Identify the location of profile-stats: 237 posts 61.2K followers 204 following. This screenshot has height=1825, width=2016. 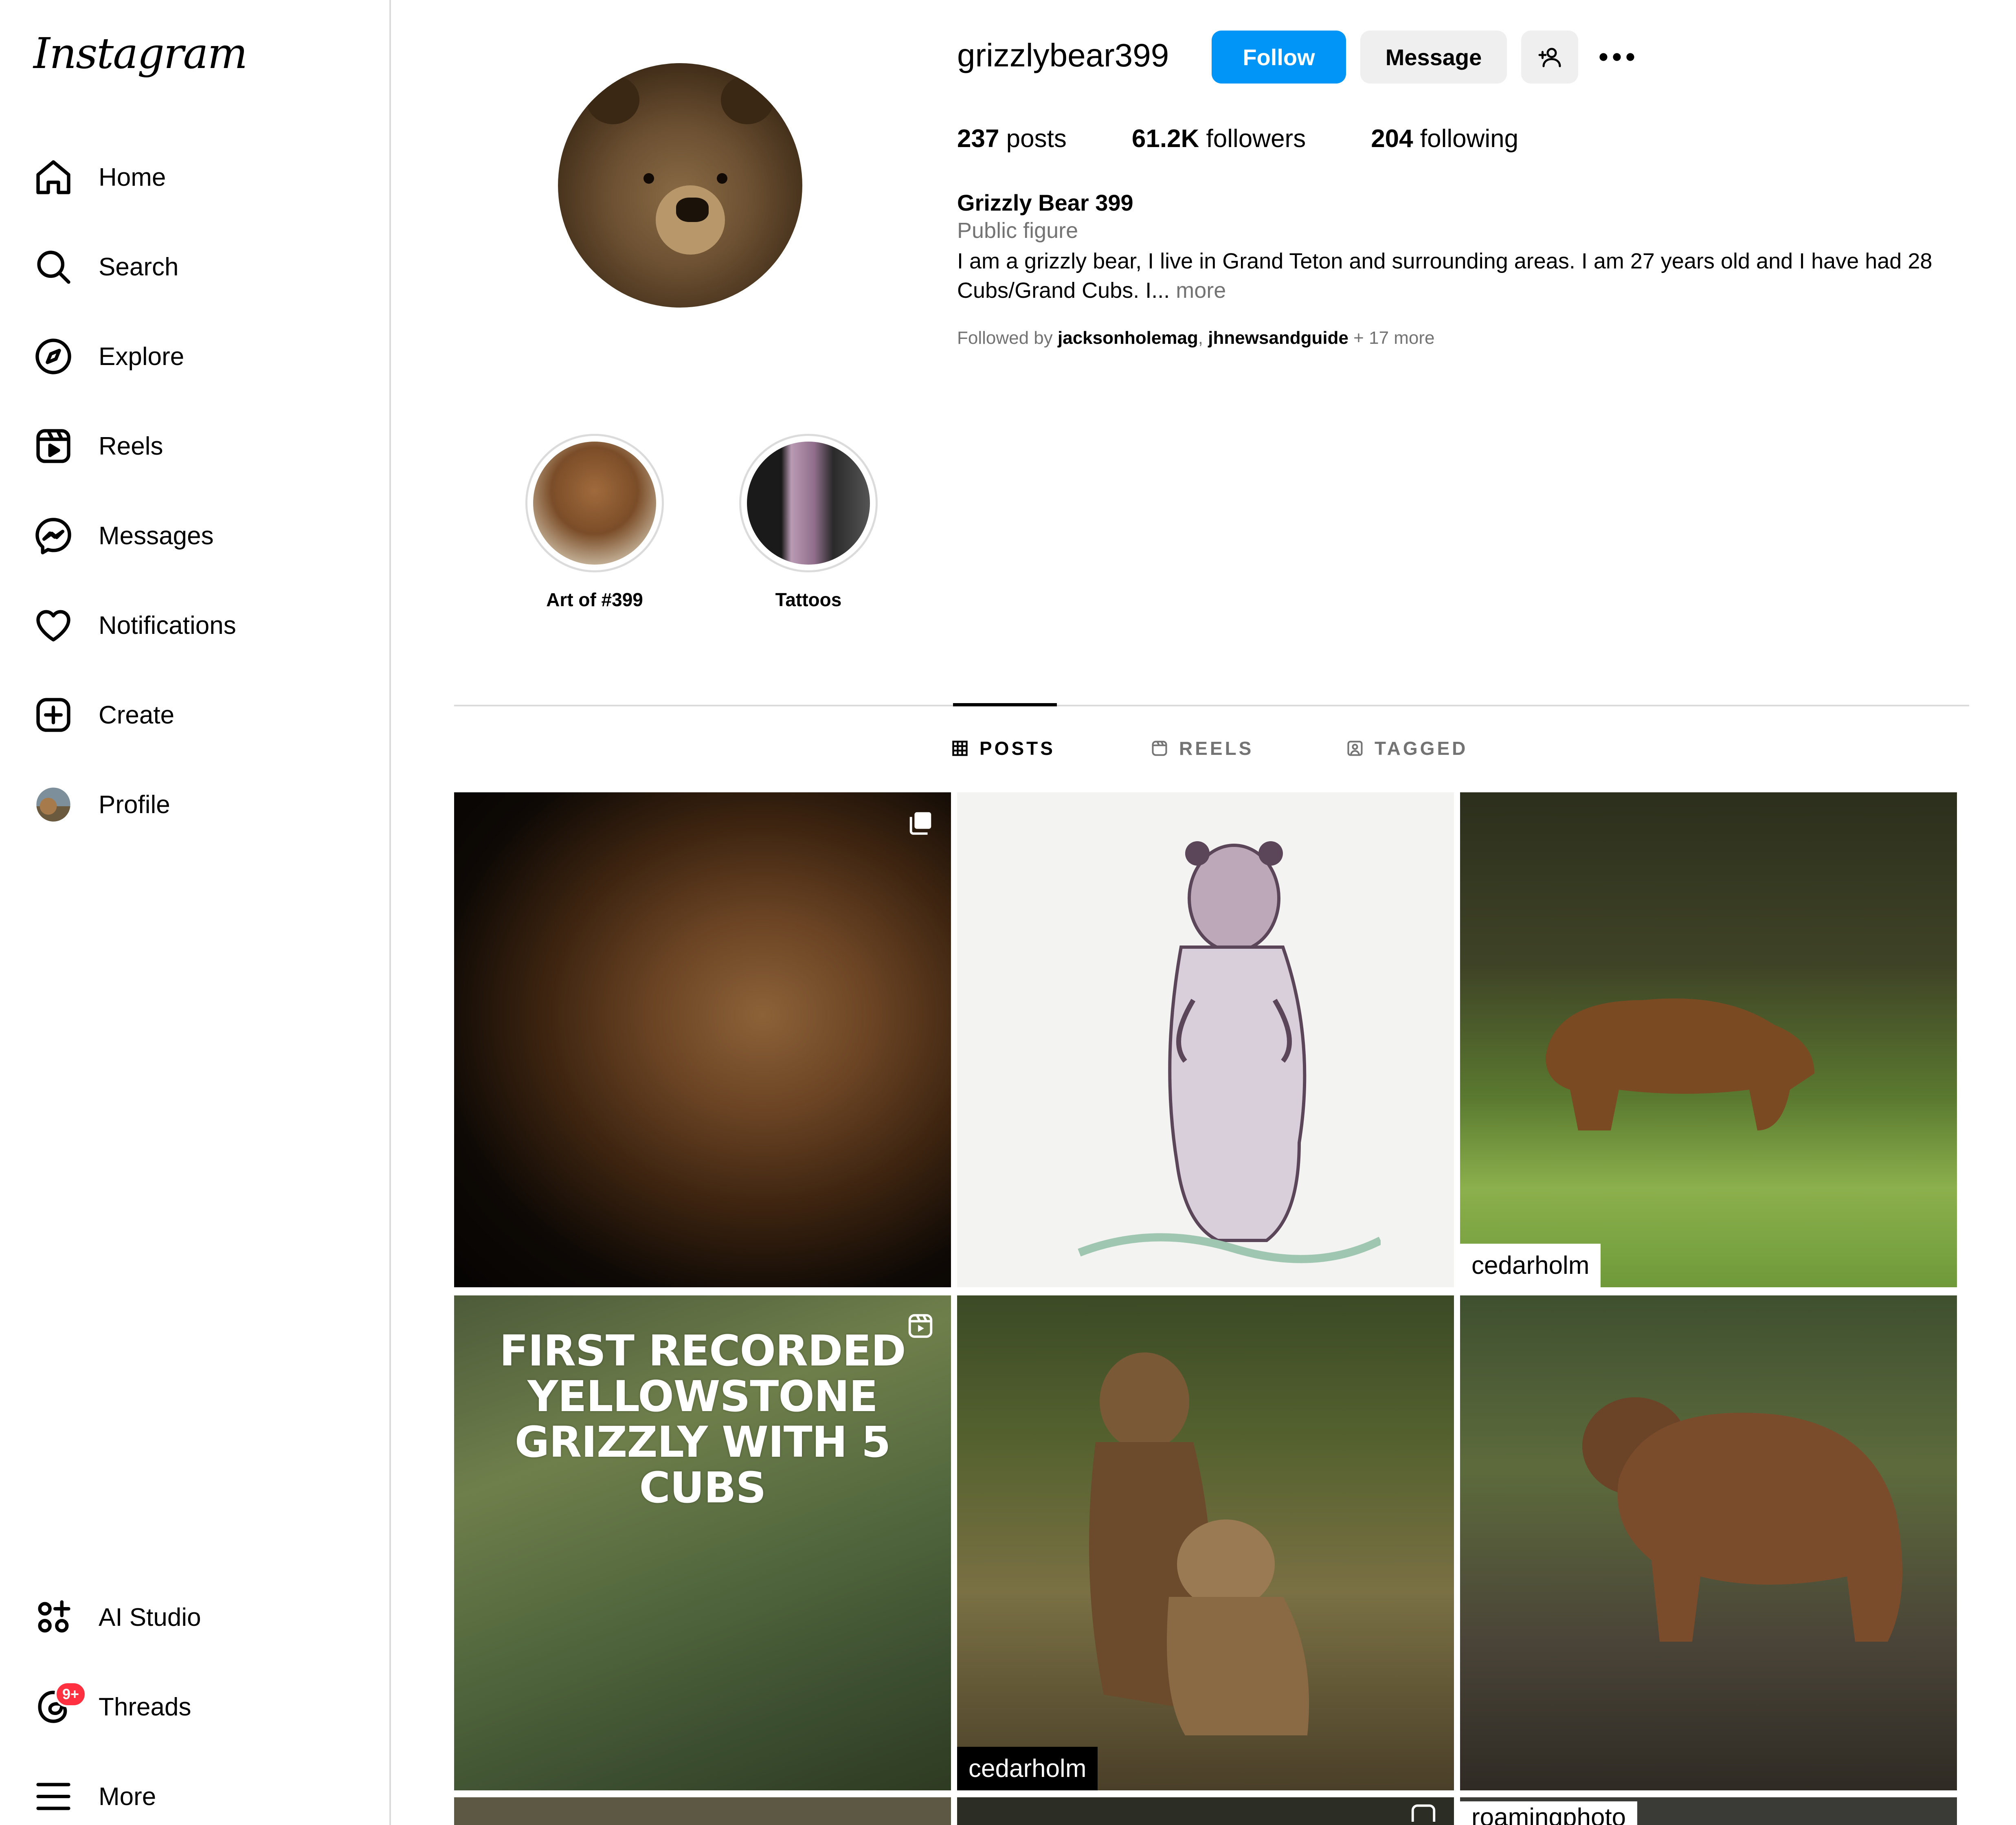
(1270, 139).